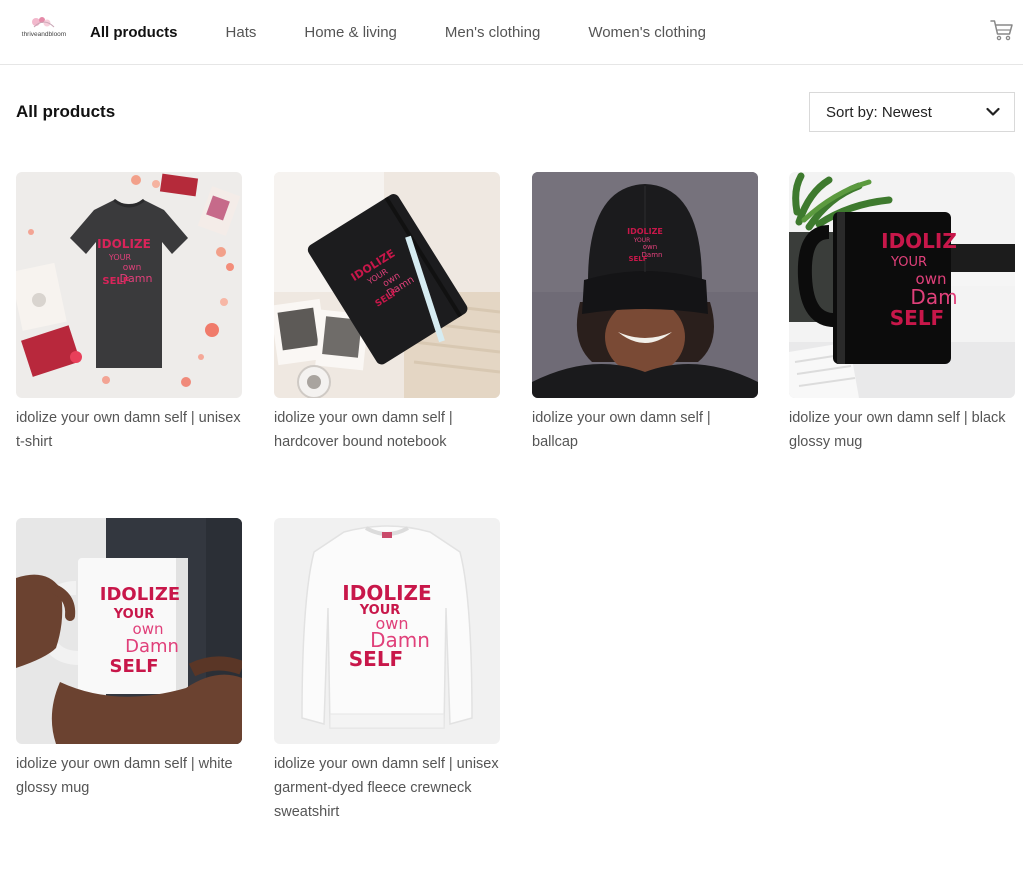  Describe the element at coordinates (129, 631) in the screenshot. I see `product-image-white-mug: IDOLIZE YOUR own Damn SELF` at that location.